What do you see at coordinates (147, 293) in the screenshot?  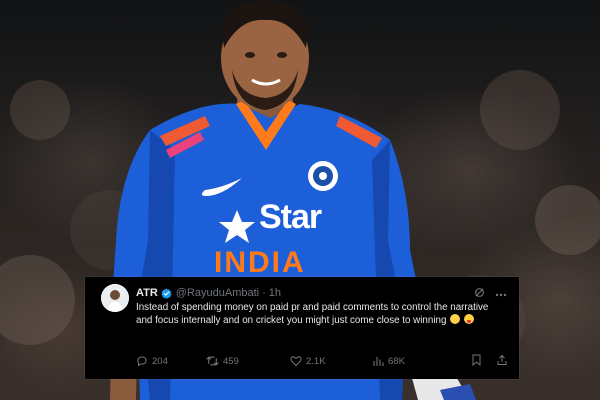 I see `author-name: ATR` at bounding box center [147, 293].